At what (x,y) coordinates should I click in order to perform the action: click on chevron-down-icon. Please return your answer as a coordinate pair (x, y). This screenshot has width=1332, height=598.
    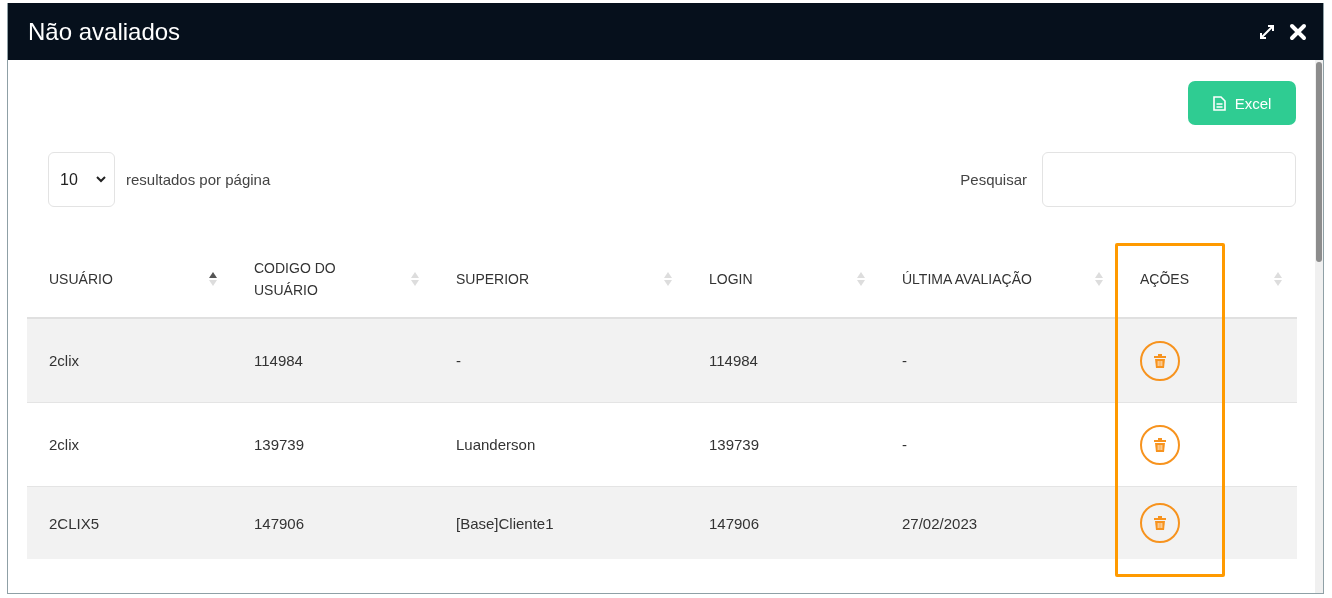
    Looking at the image, I should click on (101, 179).